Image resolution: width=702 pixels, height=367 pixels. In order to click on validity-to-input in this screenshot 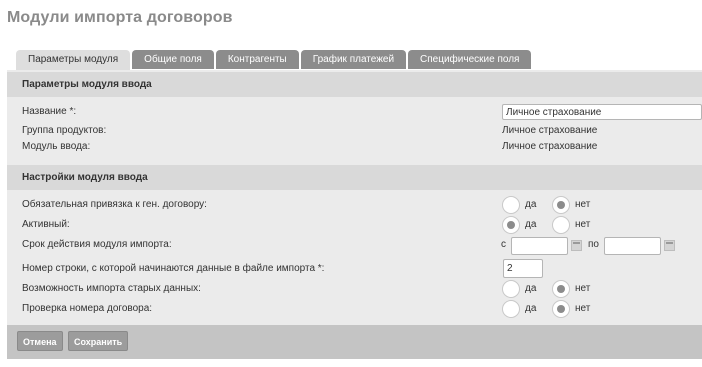, I will do `click(632, 246)`.